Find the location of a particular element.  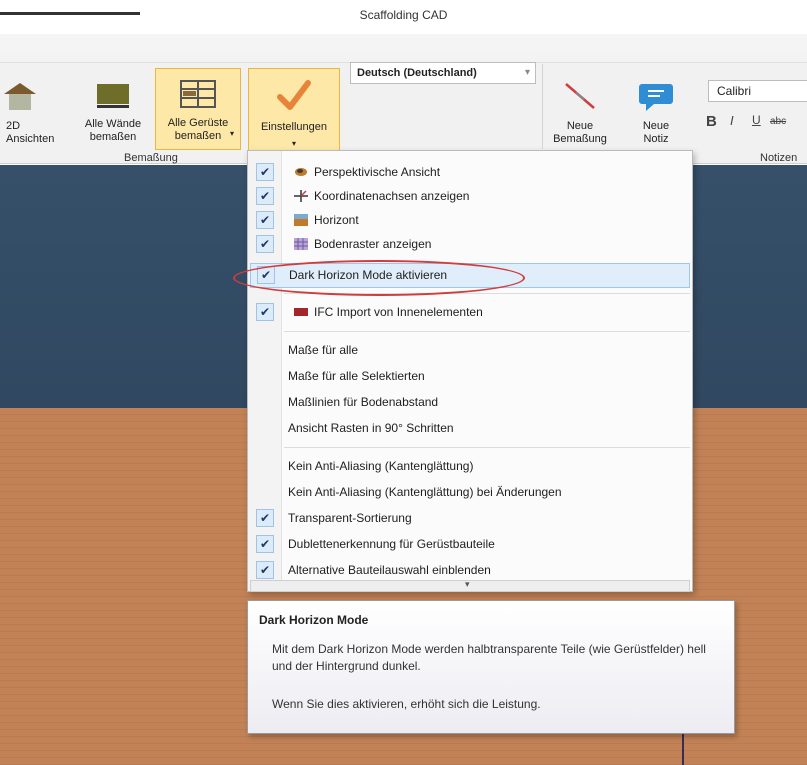

annotation-ellipse is located at coordinates (379, 278).